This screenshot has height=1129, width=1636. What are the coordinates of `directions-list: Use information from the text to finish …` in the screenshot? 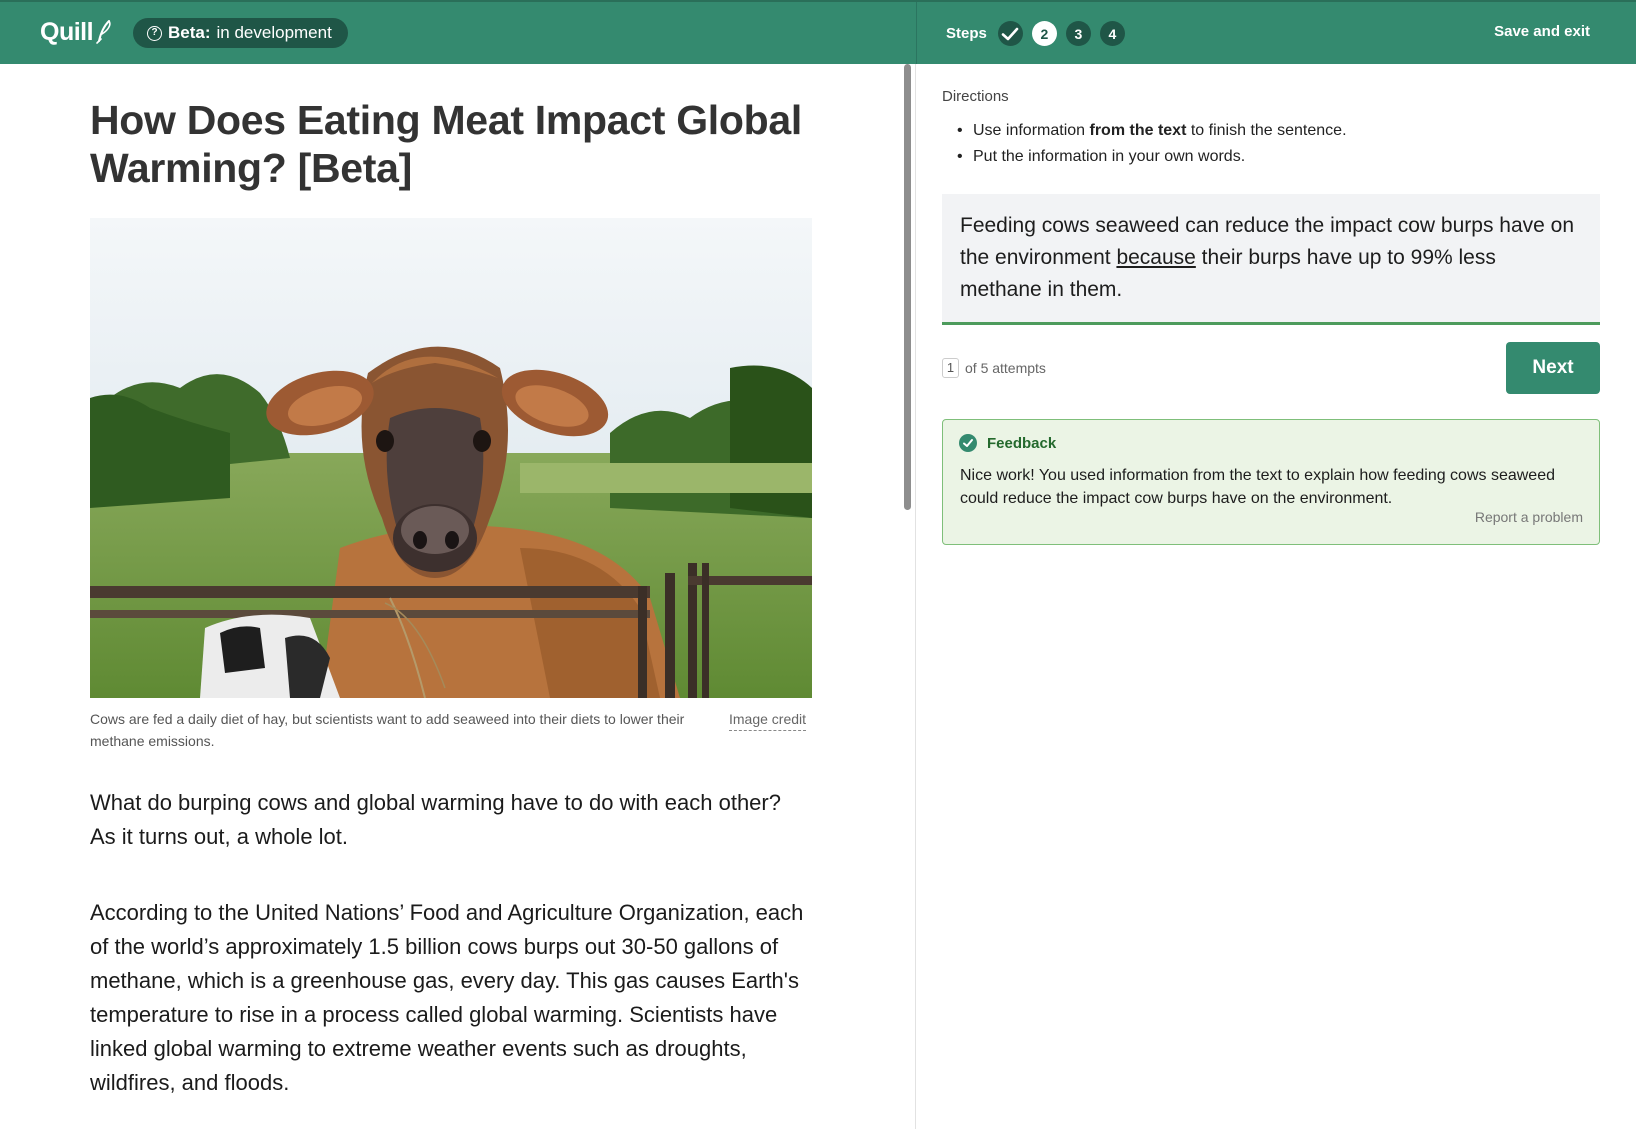 It's located at (1277, 144).